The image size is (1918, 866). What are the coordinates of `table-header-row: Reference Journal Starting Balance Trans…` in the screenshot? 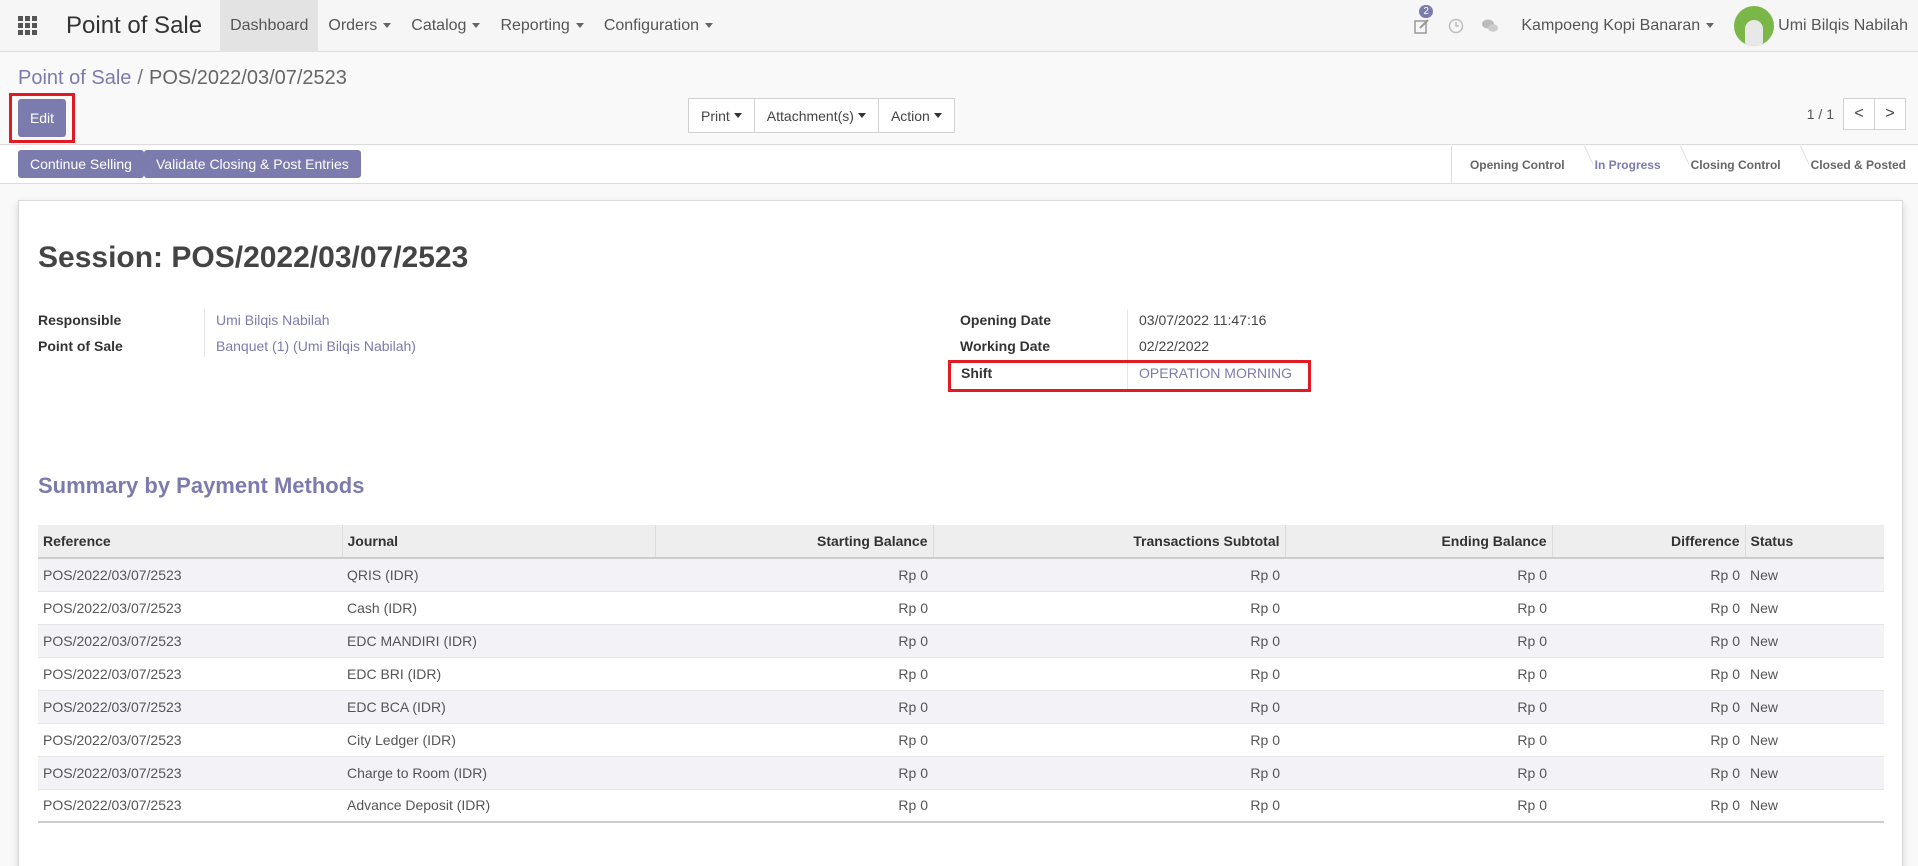 It's located at (961, 542).